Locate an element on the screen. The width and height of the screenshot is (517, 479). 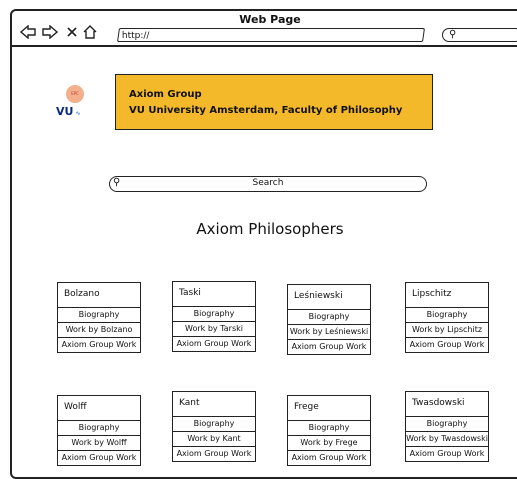
vu-logo: EPC VU ∿ is located at coordinates (70, 101).